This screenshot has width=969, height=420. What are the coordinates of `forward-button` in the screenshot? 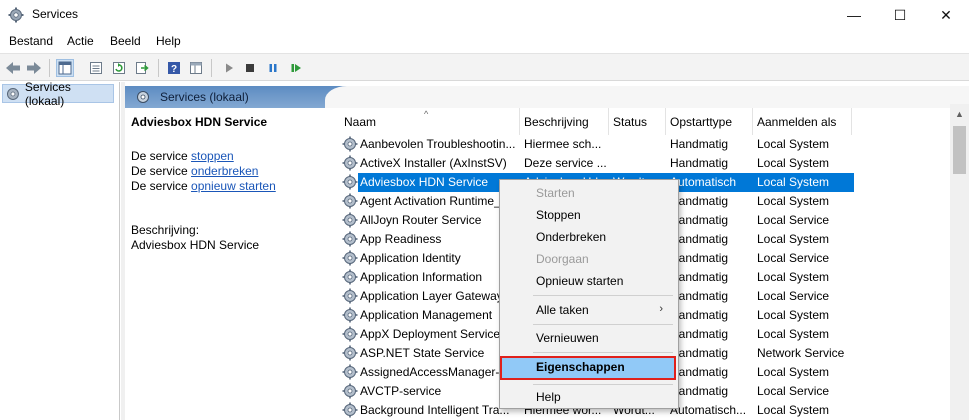 It's located at (34, 68).